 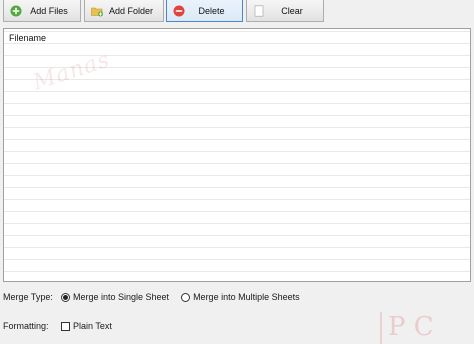 I want to click on merge-type-label: Merge Type:, so click(x=28, y=297).